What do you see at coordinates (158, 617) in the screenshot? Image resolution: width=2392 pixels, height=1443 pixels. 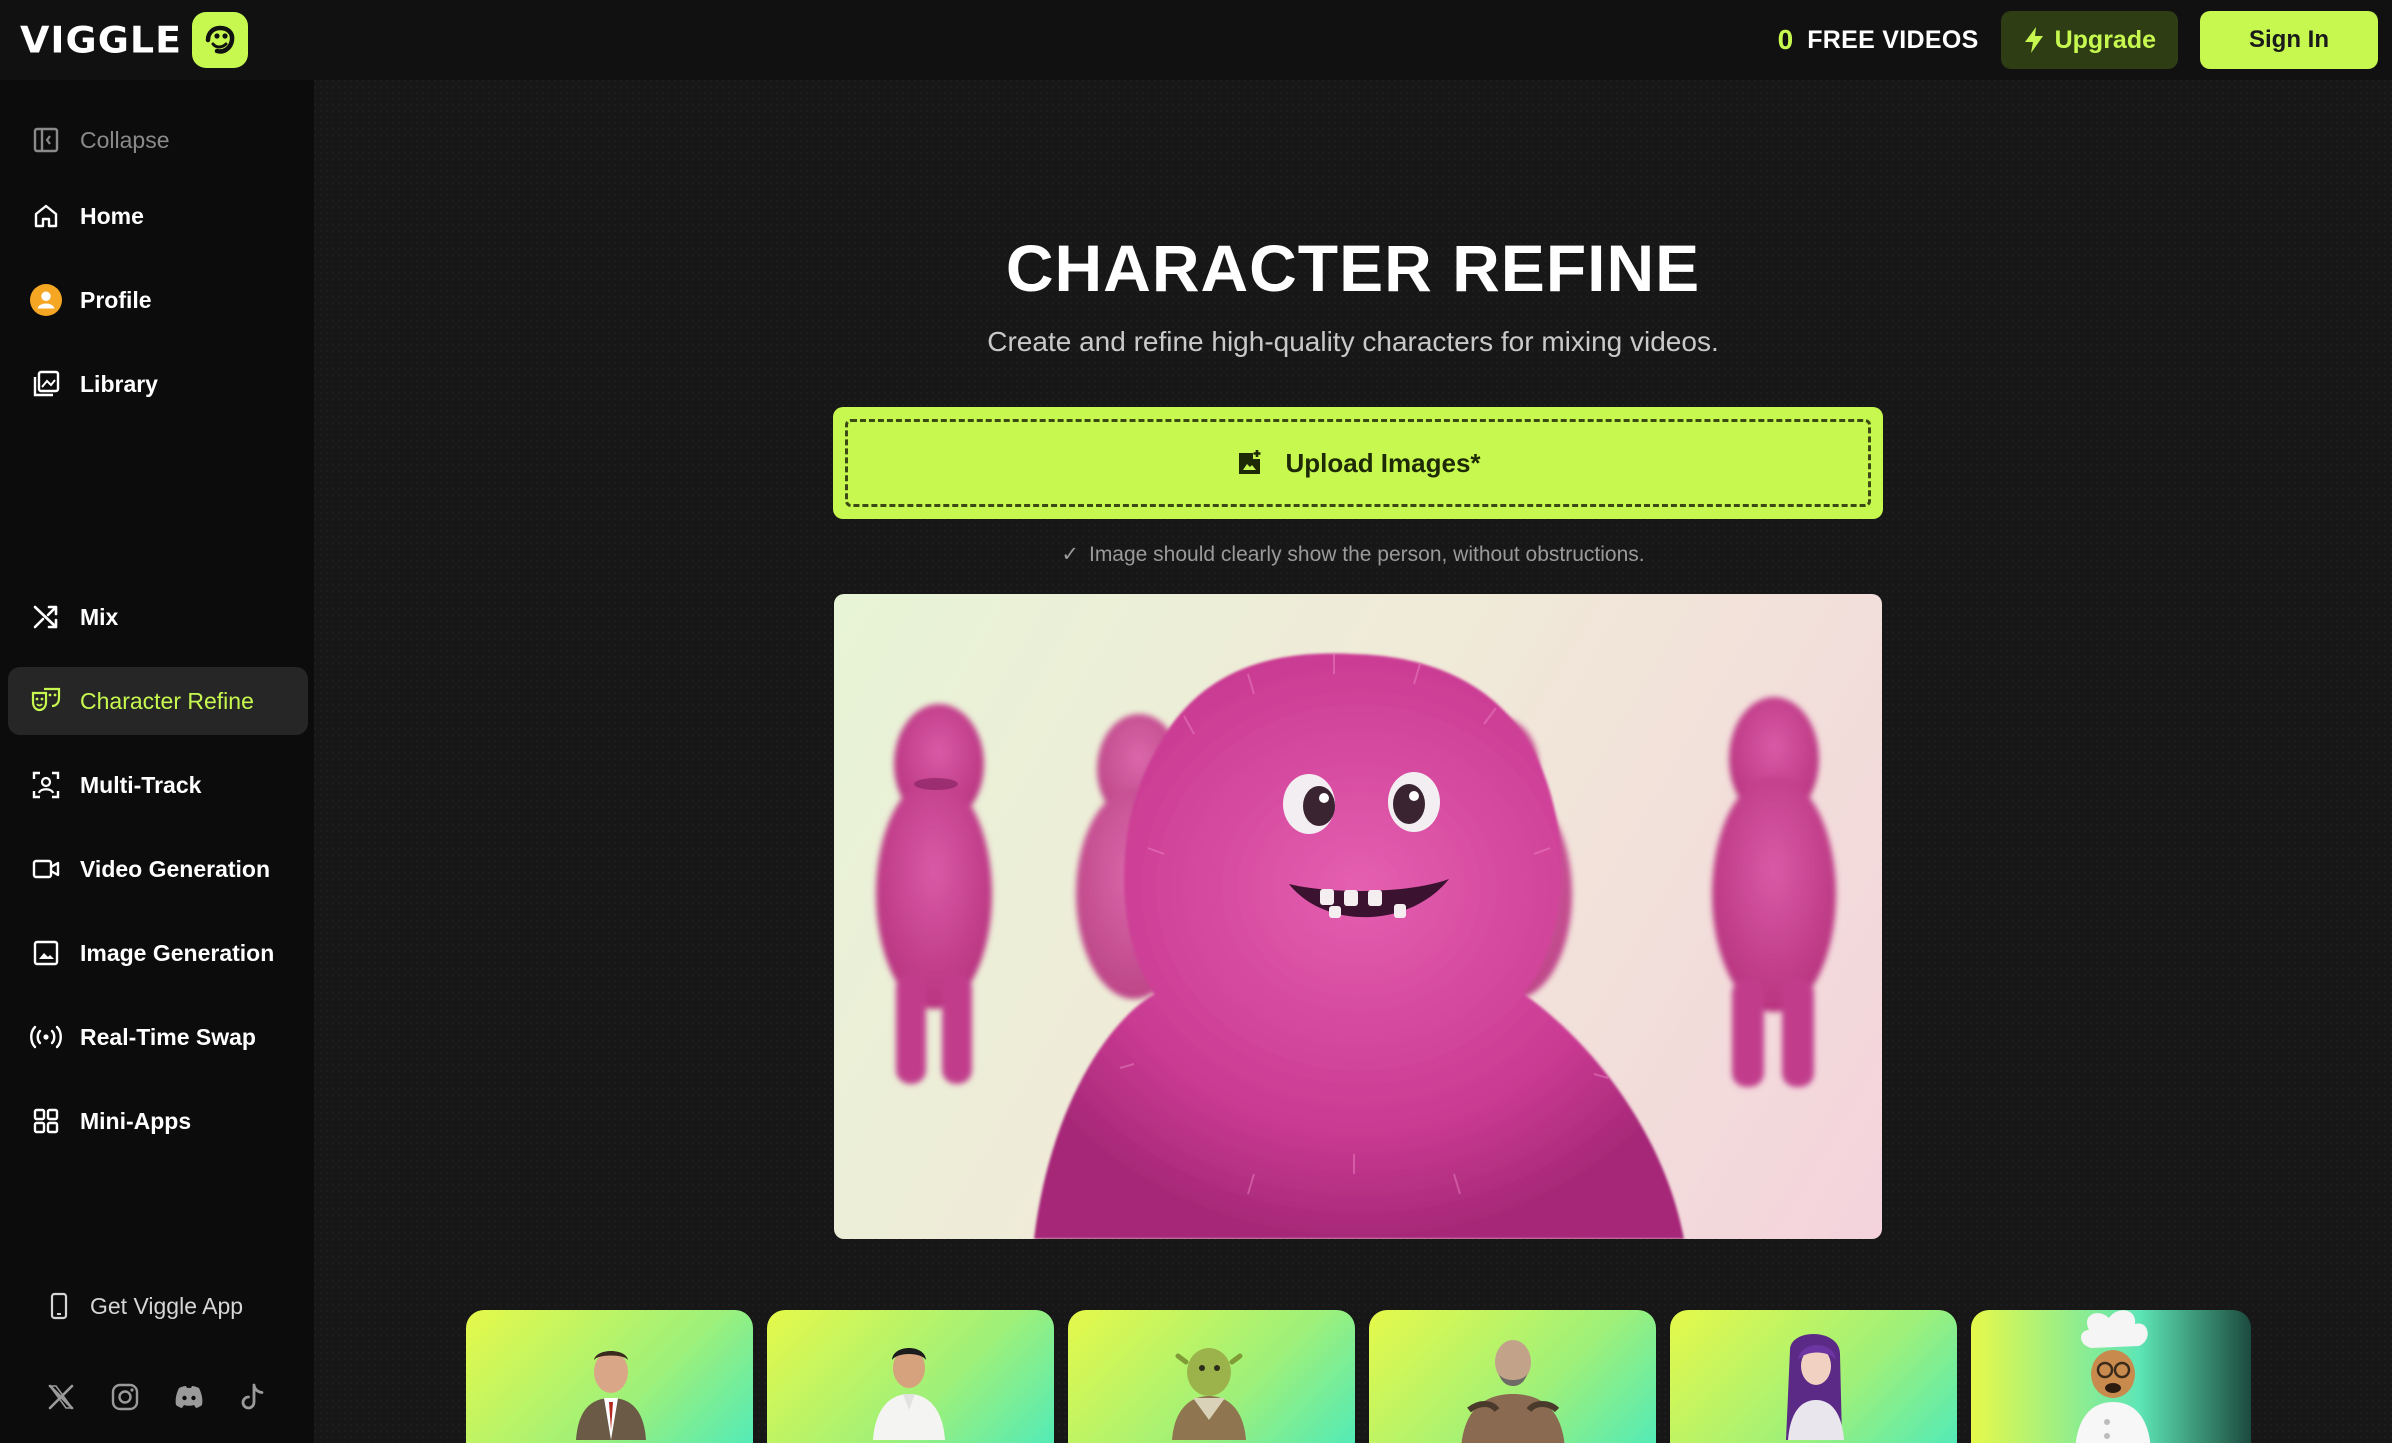 I see `sidebar-item-mix: Mix` at bounding box center [158, 617].